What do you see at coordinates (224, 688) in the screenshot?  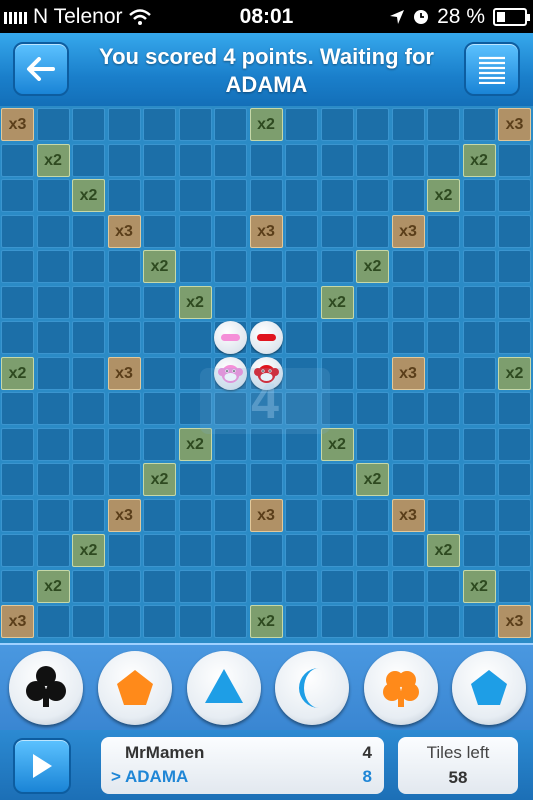 I see `tray-tile-triangle` at bounding box center [224, 688].